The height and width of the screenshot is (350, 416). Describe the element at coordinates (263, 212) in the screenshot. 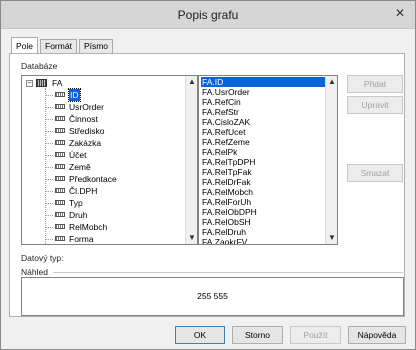

I see `field-list-item: FA.RelObDPH` at that location.